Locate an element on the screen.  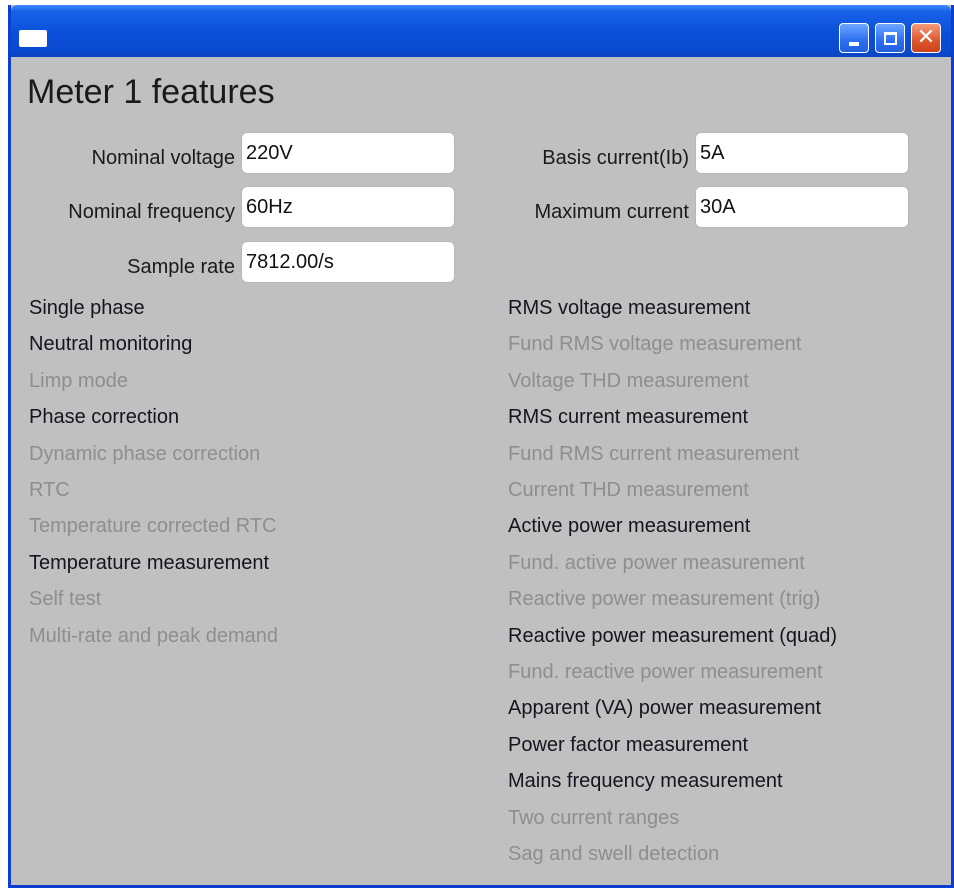
basis-current-label: Basis current(Ib) is located at coordinates (615, 158).